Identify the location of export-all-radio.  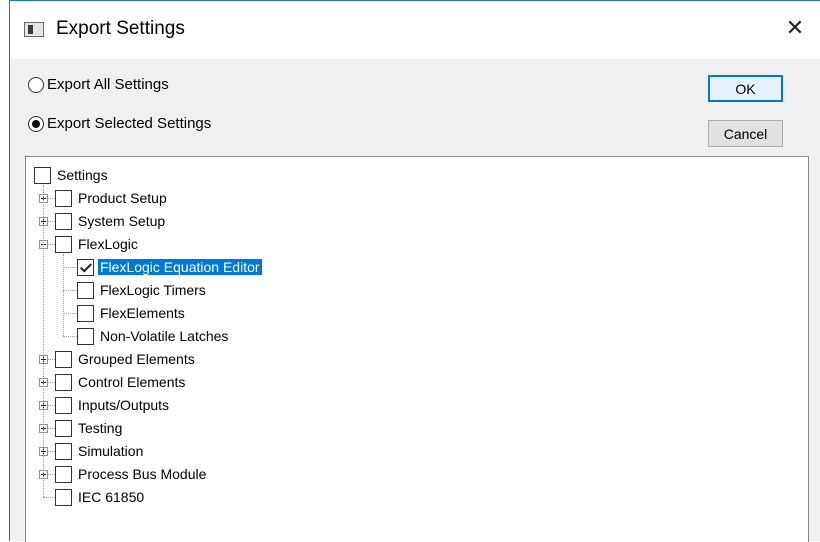
(36, 84).